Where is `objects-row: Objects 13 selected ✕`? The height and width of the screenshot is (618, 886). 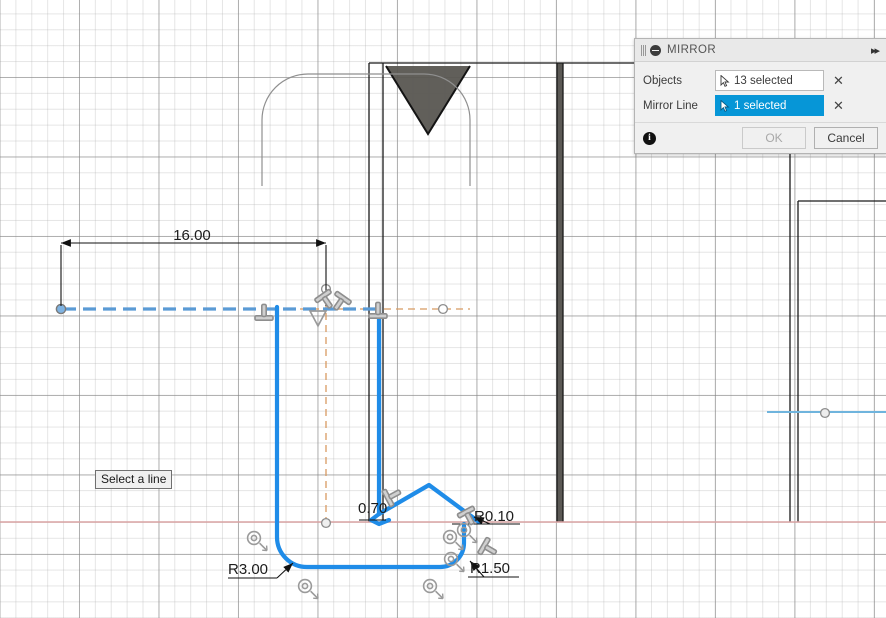
objects-row: Objects 13 selected ✕ is located at coordinates (760, 80).